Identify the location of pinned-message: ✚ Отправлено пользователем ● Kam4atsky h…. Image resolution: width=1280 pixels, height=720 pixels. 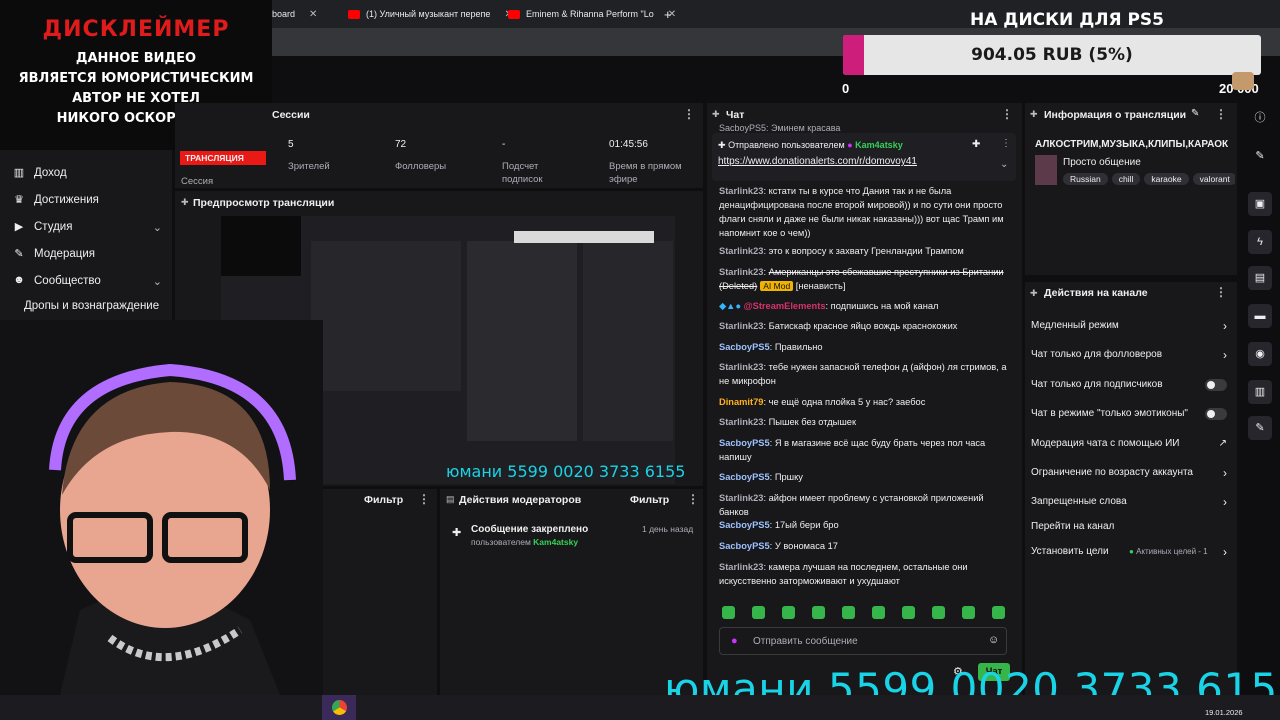
(864, 157).